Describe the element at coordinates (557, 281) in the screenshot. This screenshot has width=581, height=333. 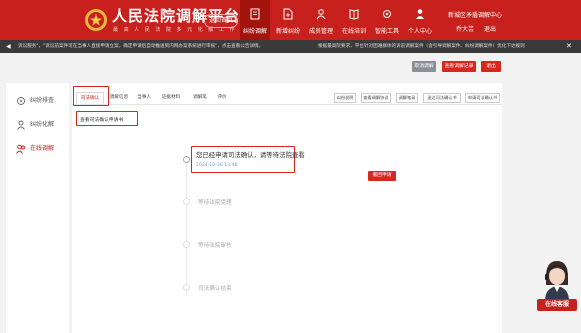
I see `customer-service-avatar-icon` at that location.